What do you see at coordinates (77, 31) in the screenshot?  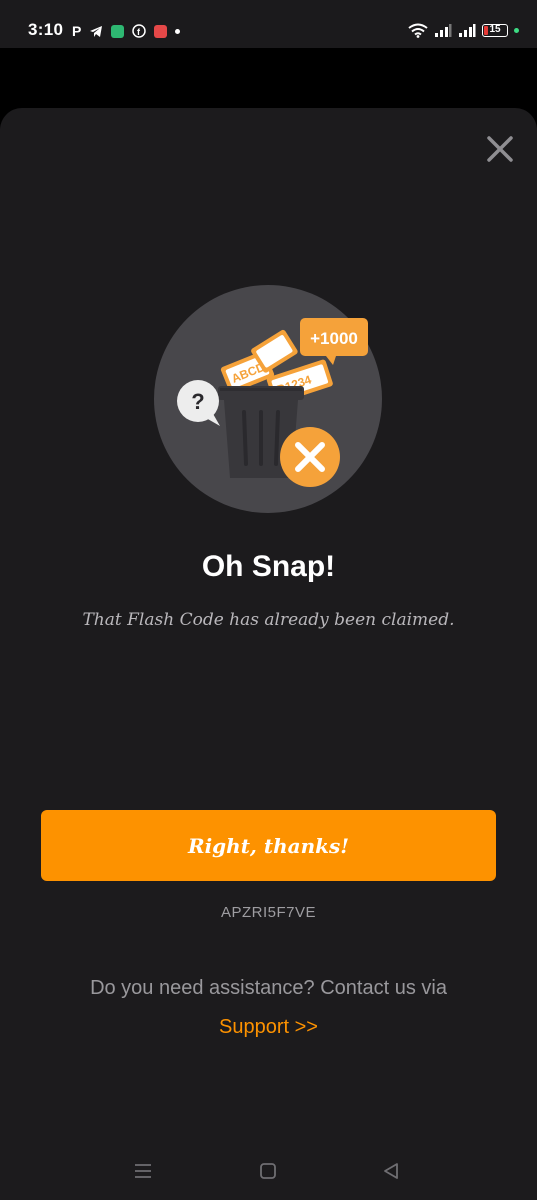 I see `p-icon: P` at bounding box center [77, 31].